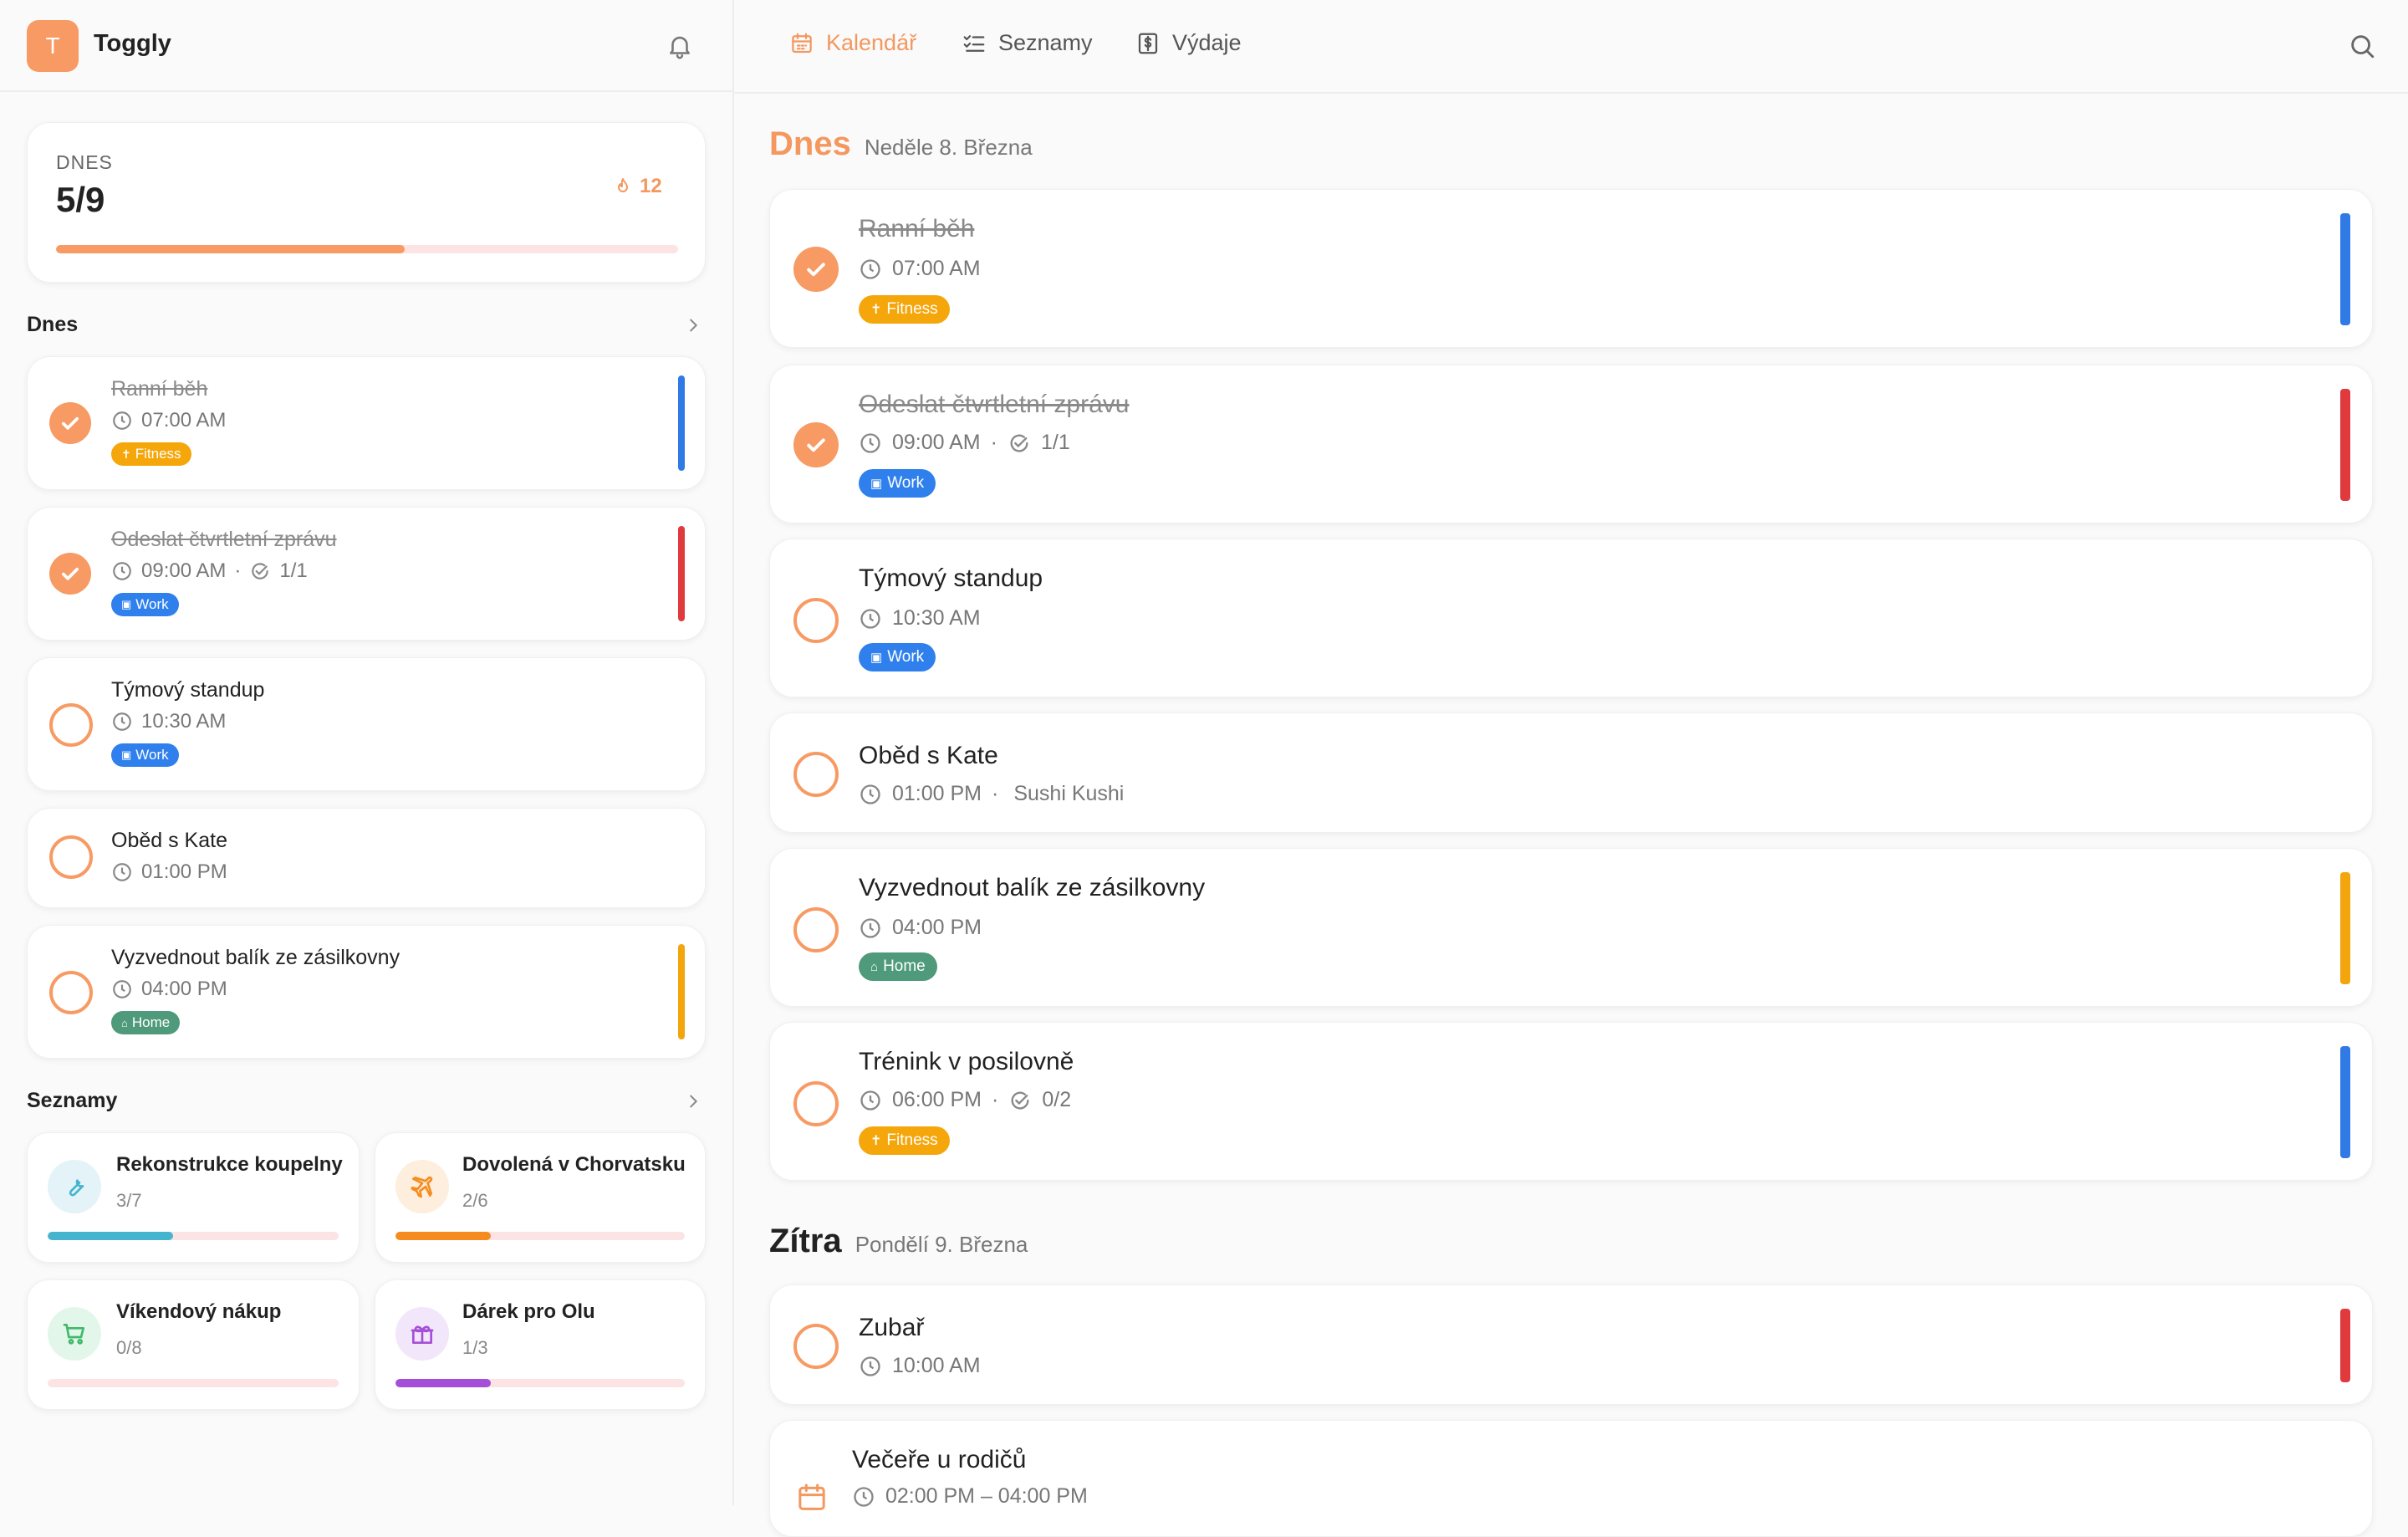 The height and width of the screenshot is (1537, 2408). I want to click on check-circle-icon, so click(1019, 443).